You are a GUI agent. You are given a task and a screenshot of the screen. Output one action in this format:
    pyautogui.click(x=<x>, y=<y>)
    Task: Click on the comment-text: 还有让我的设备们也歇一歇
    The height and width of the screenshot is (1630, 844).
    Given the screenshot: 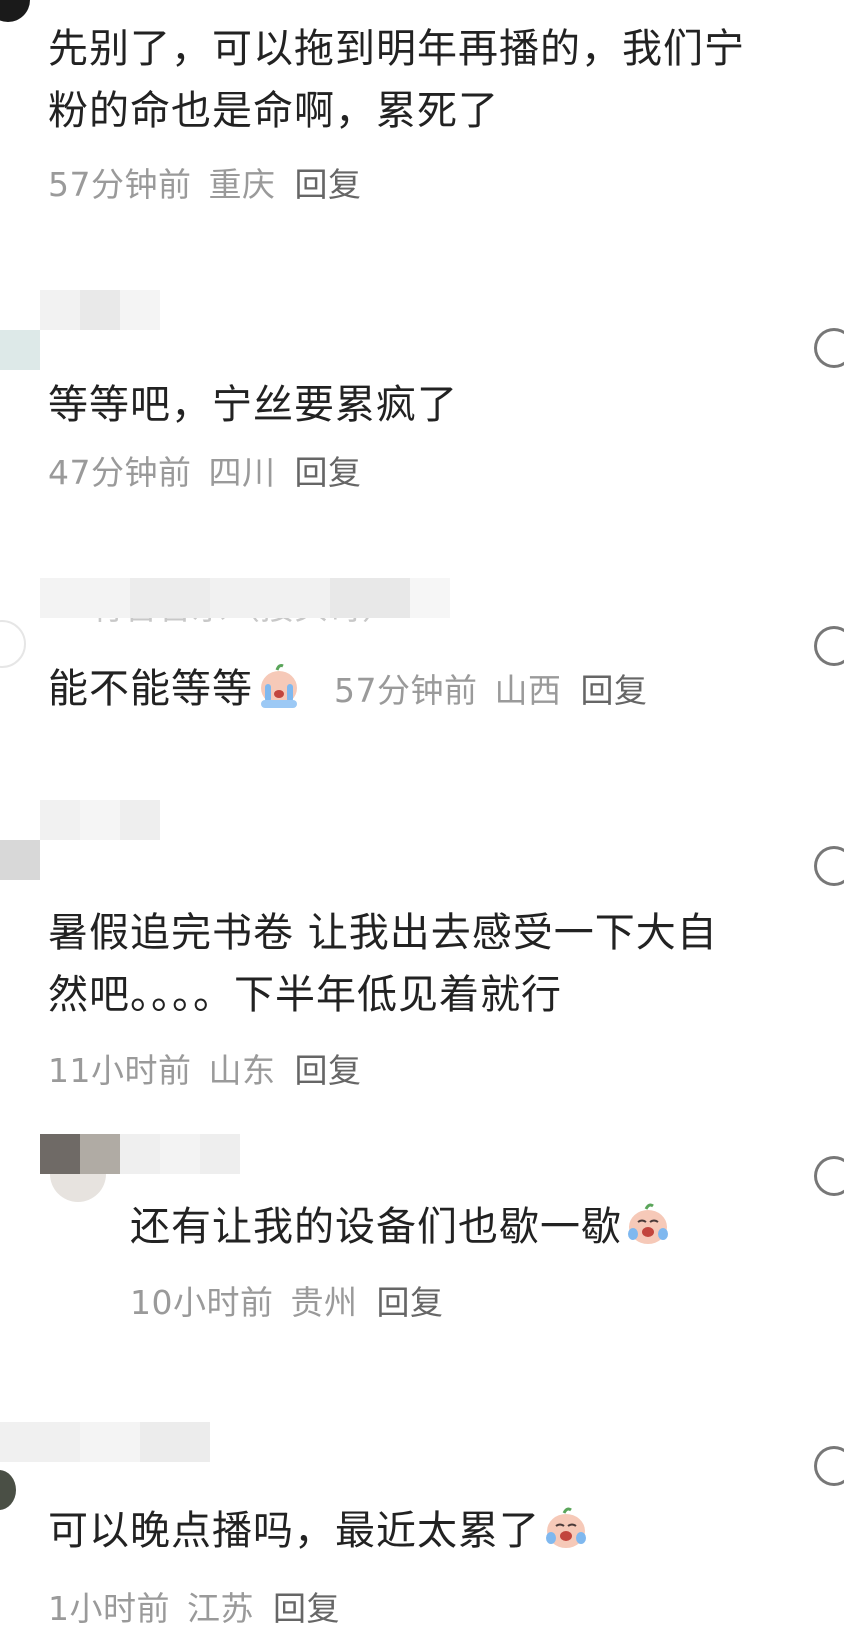 What is the action you would take?
    pyautogui.click(x=376, y=1227)
    